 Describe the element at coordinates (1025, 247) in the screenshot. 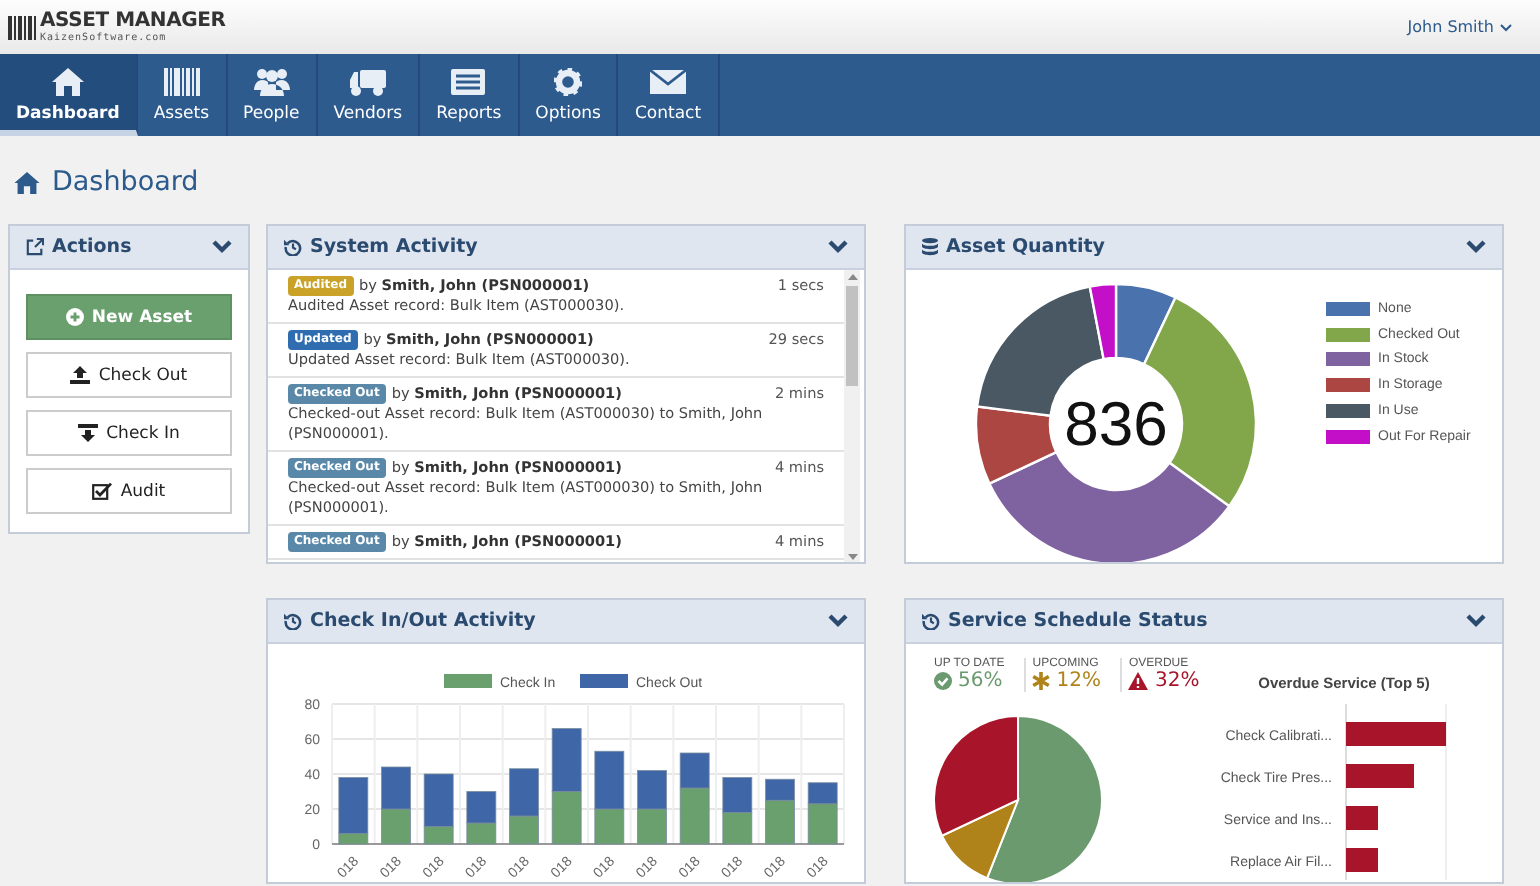

I see `panel-title: Asset Quantity` at that location.